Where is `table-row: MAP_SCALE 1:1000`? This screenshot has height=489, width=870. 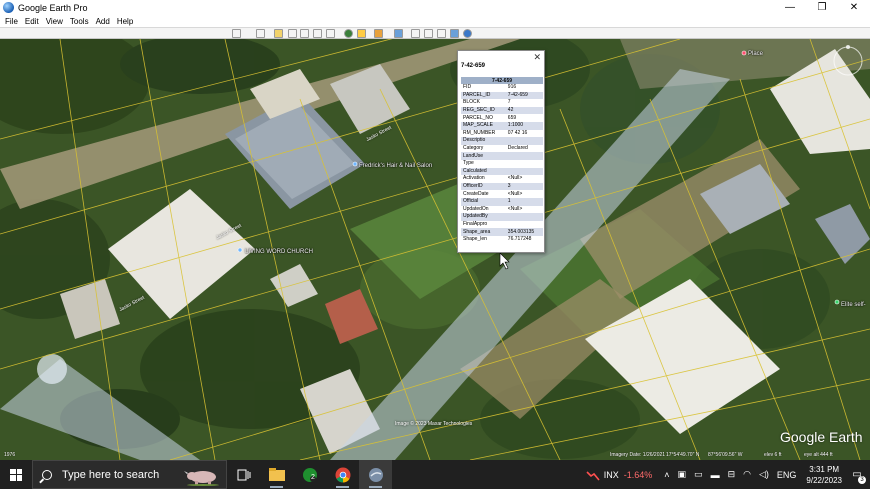
table-row: MAP_SCALE 1:1000 is located at coordinates (502, 125).